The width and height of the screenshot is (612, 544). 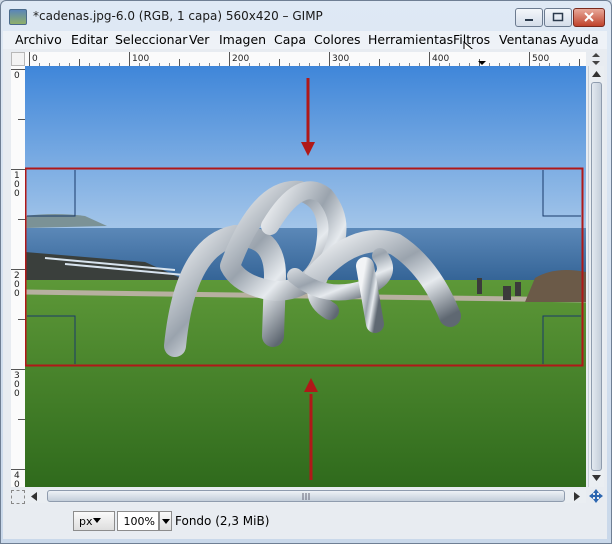 What do you see at coordinates (222, 521) in the screenshot?
I see `layer-info: Fondo (2,3 MiB)` at bounding box center [222, 521].